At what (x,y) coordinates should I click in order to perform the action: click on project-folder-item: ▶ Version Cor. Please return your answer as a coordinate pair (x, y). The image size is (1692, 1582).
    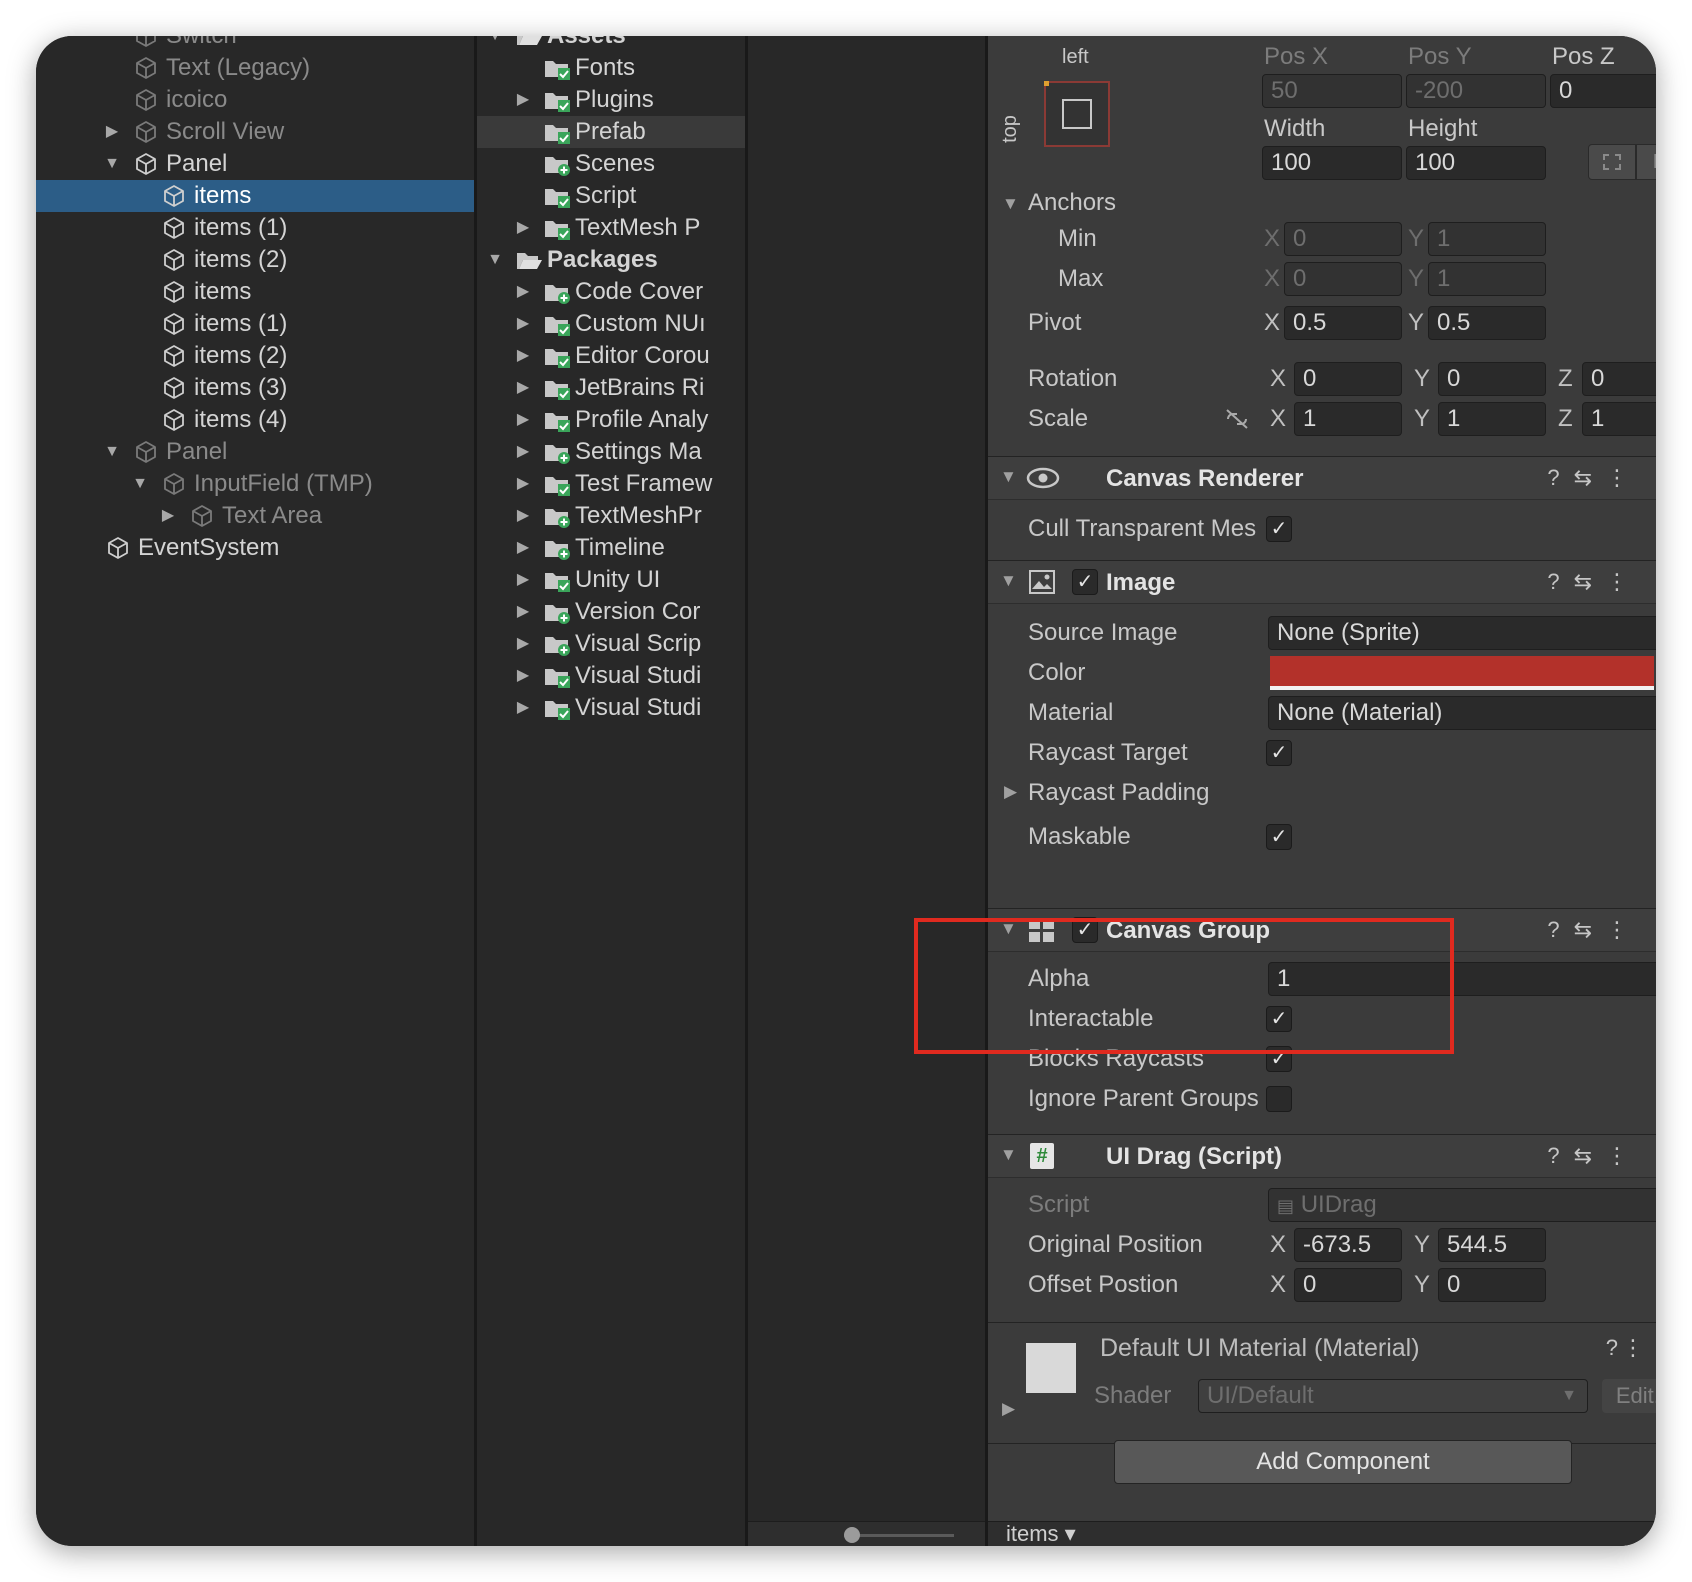
    Looking at the image, I should click on (611, 612).